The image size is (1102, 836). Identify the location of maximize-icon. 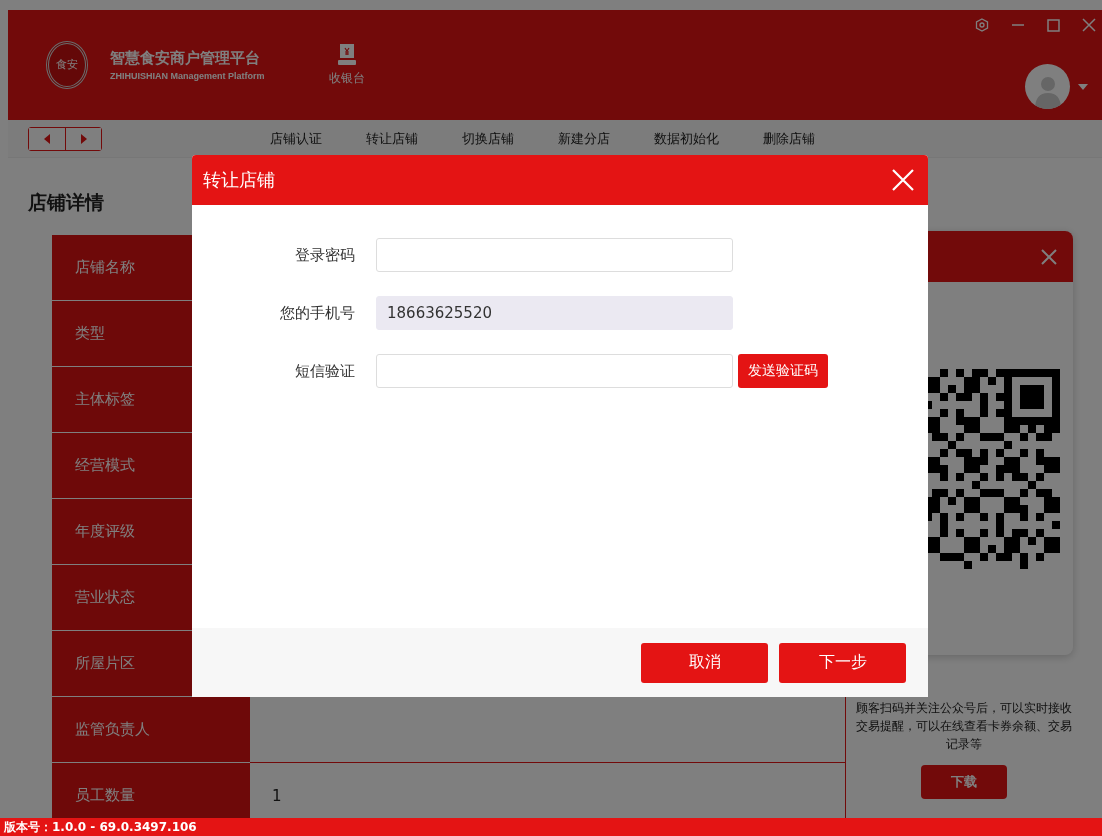
(1053, 25).